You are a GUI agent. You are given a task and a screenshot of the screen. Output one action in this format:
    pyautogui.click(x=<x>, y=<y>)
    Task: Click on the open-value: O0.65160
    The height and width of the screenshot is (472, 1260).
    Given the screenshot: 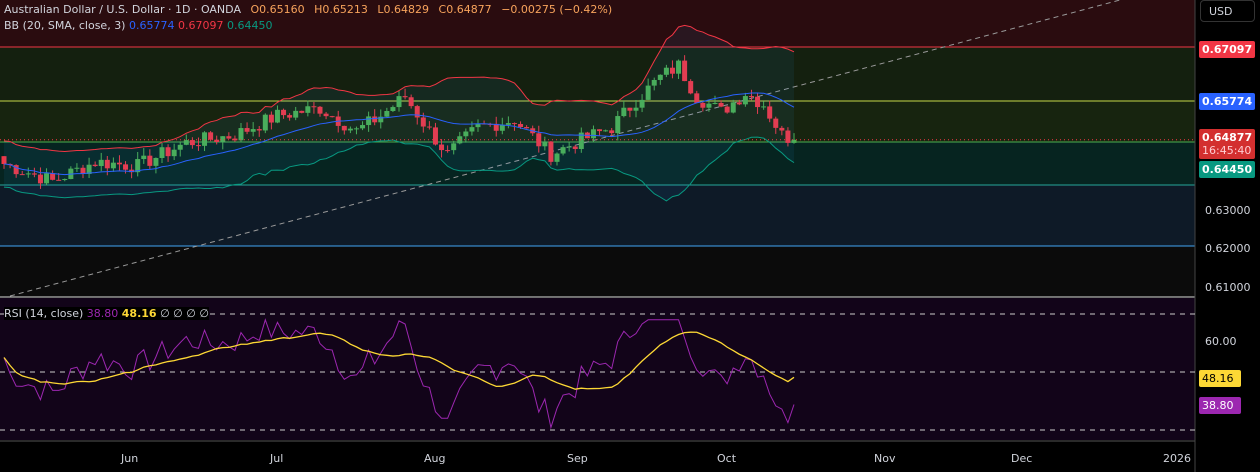 What is the action you would take?
    pyautogui.click(x=277, y=9)
    